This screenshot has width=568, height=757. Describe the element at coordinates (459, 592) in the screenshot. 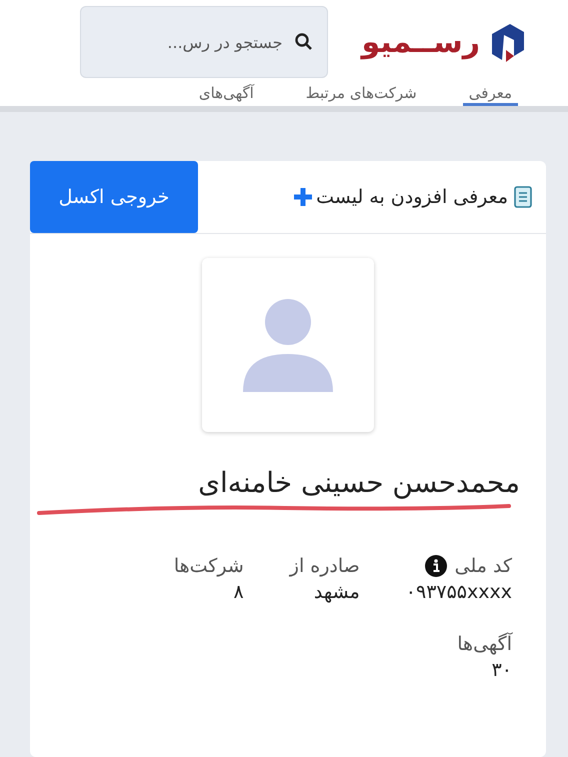

I see `field-value: ۰۹۳۷۵۵xxxx` at that location.